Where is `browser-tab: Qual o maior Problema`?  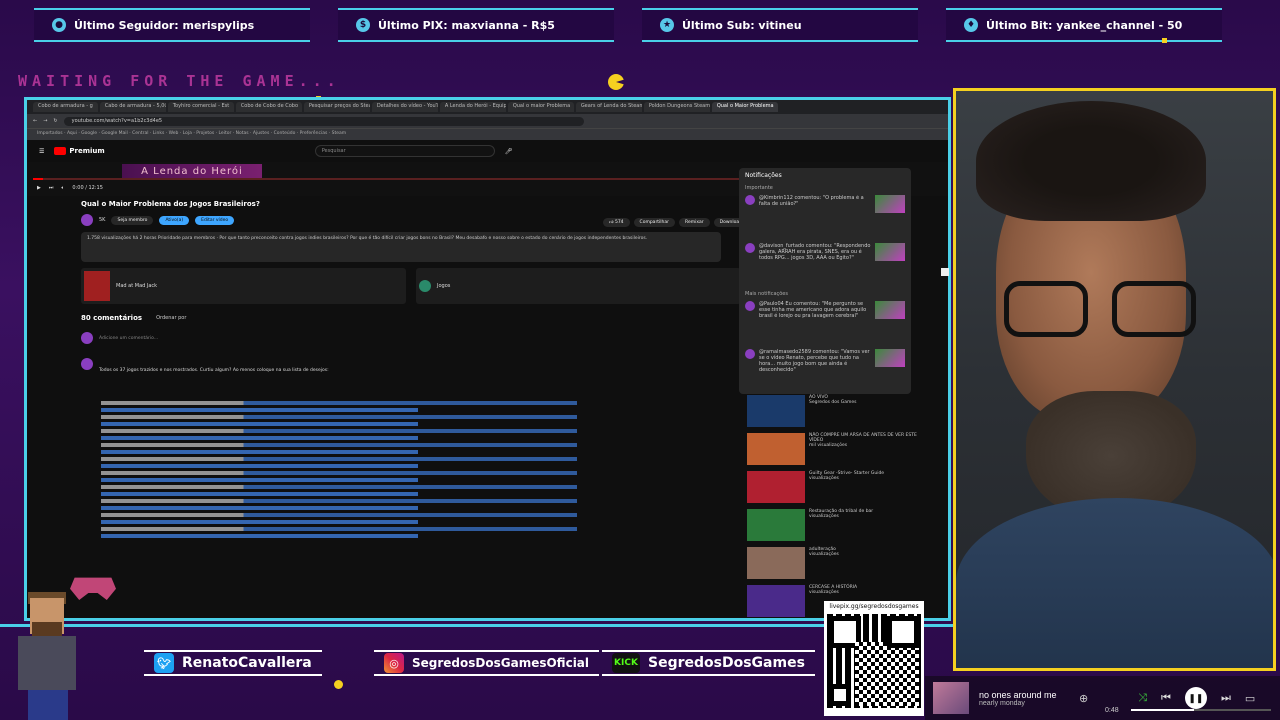
browser-tab: Qual o maior Problema is located at coordinates (540, 107).